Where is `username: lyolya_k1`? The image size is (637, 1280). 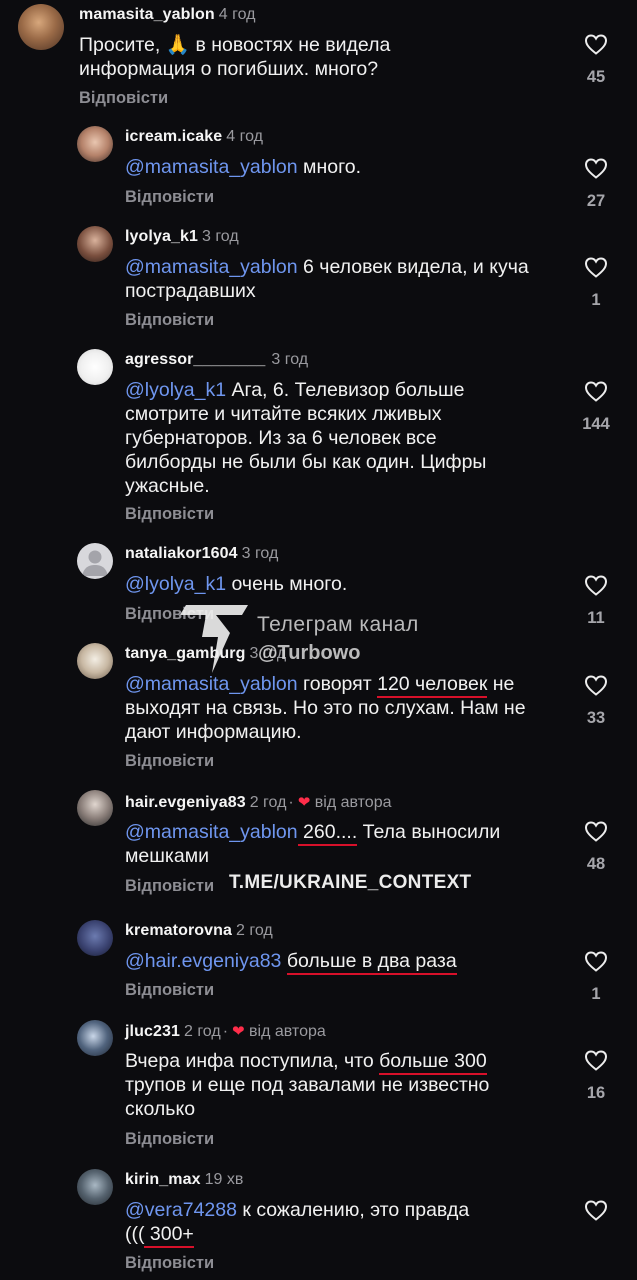
username: lyolya_k1 is located at coordinates (161, 236).